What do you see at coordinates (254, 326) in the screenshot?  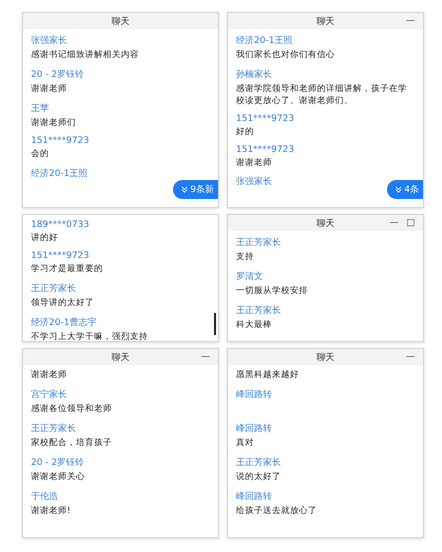 I see `message-text: 科大最棒` at bounding box center [254, 326].